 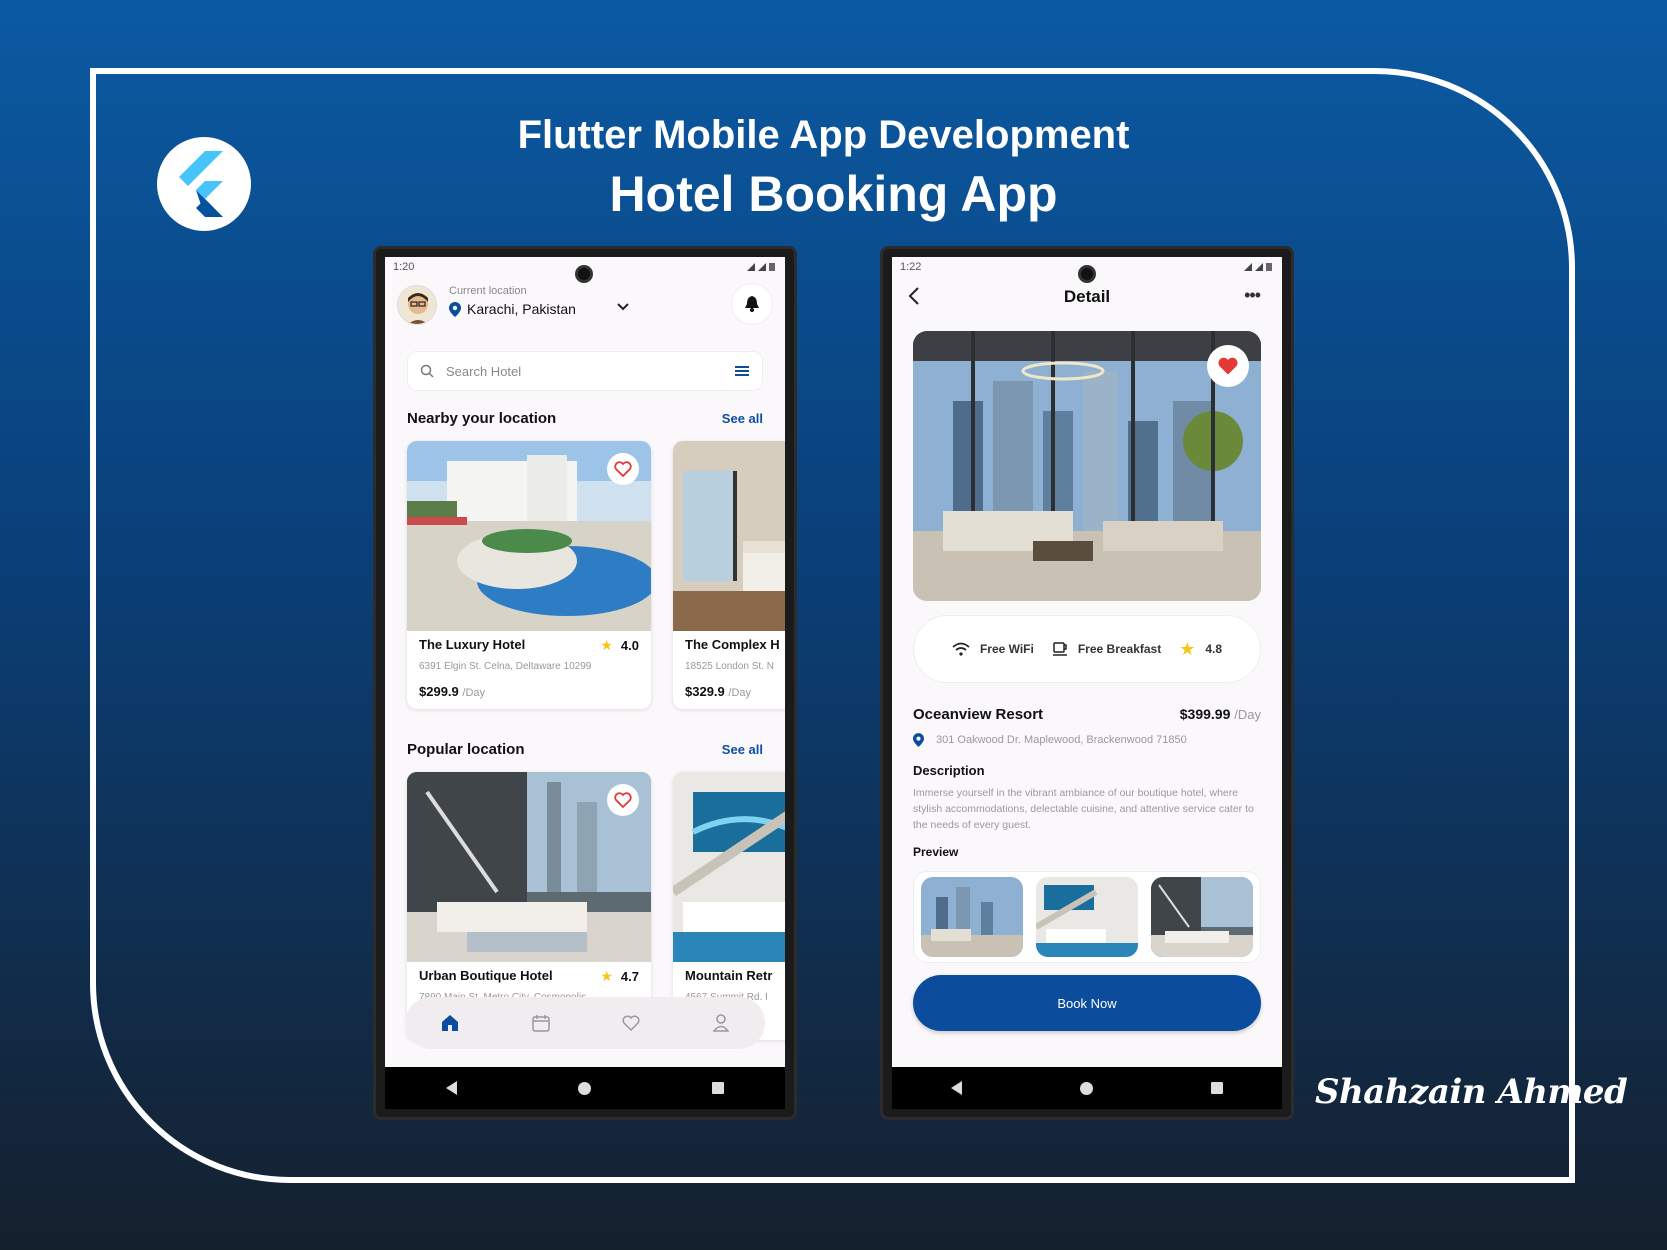 What do you see at coordinates (732, 644) in the screenshot?
I see `hotel-name: The Complex H` at bounding box center [732, 644].